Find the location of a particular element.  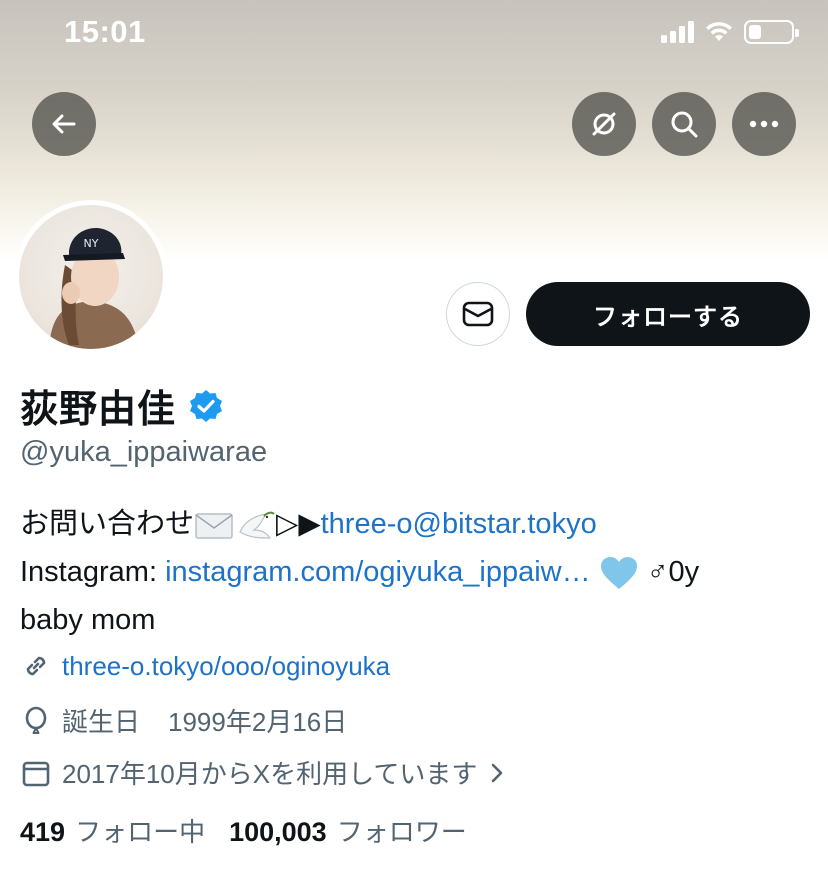

following-label: フォロー中 is located at coordinates (140, 830).